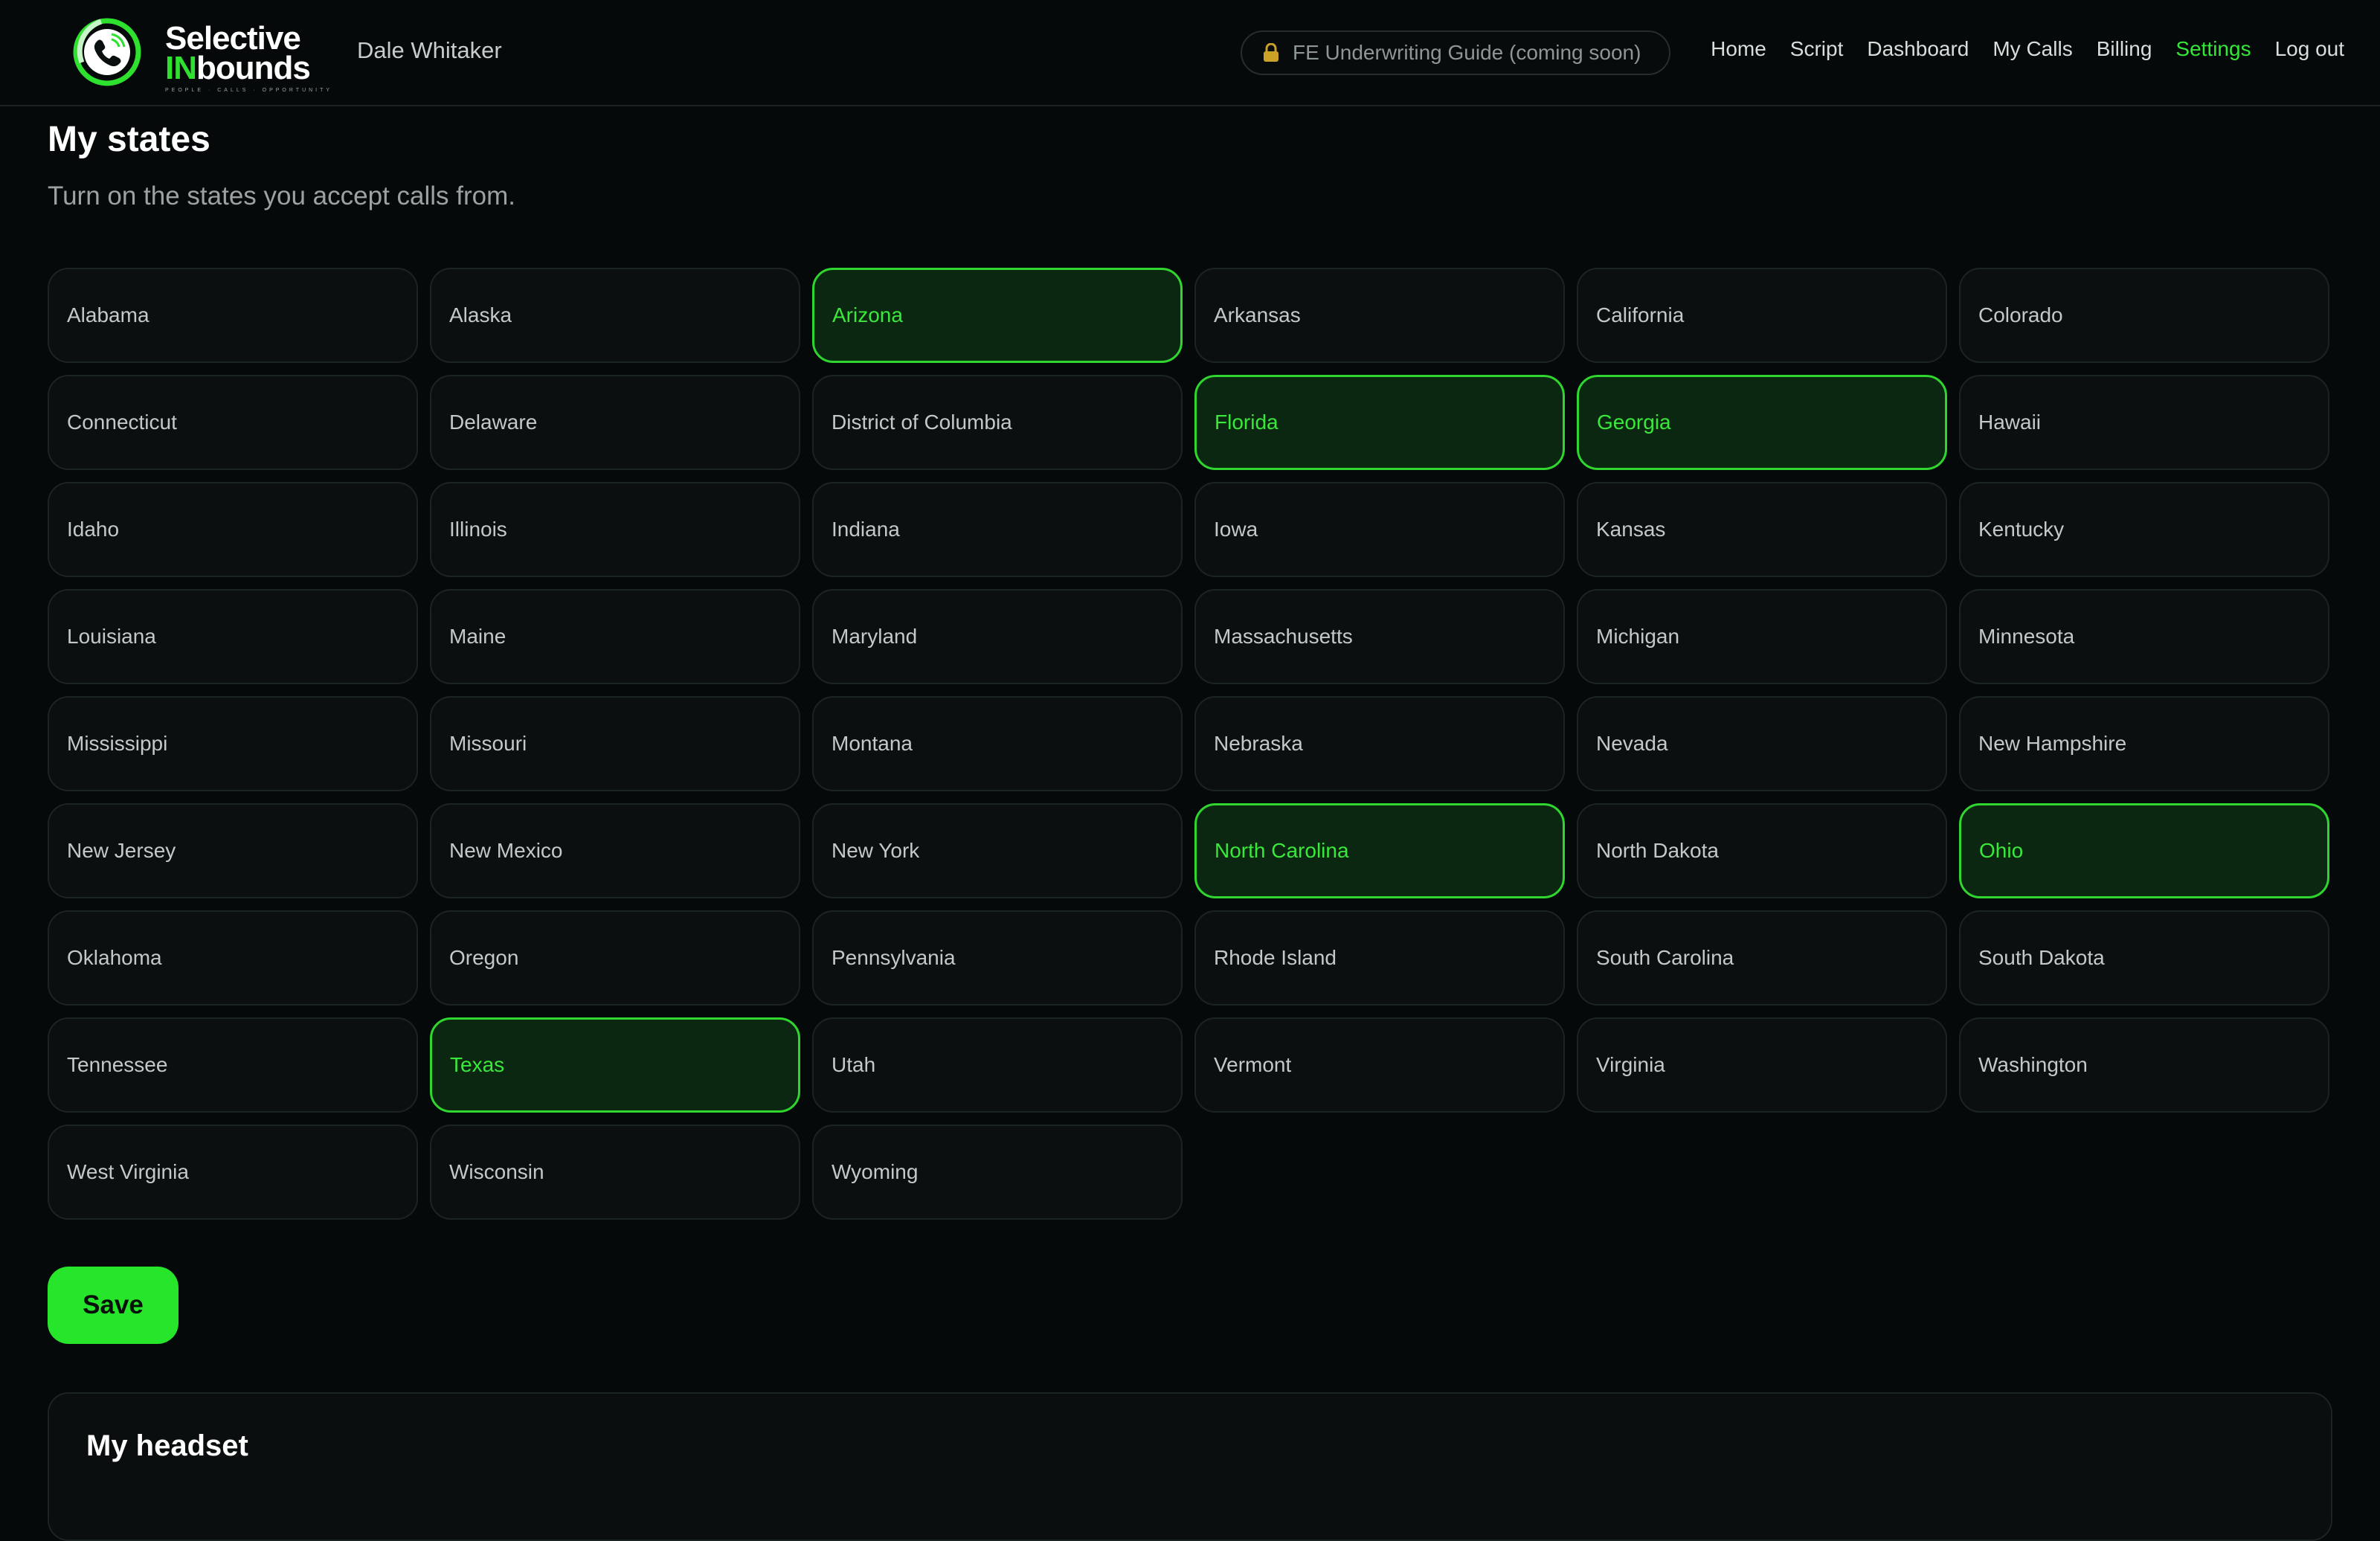 Image resolution: width=2380 pixels, height=1541 pixels. What do you see at coordinates (615, 1172) in the screenshot?
I see `state-toggle-wisconsin: Wisconsin` at bounding box center [615, 1172].